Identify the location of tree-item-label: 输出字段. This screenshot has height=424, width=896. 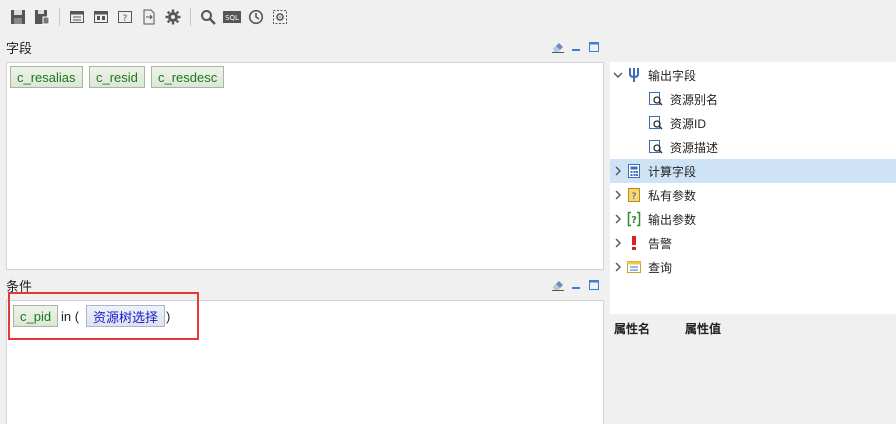
(672, 75).